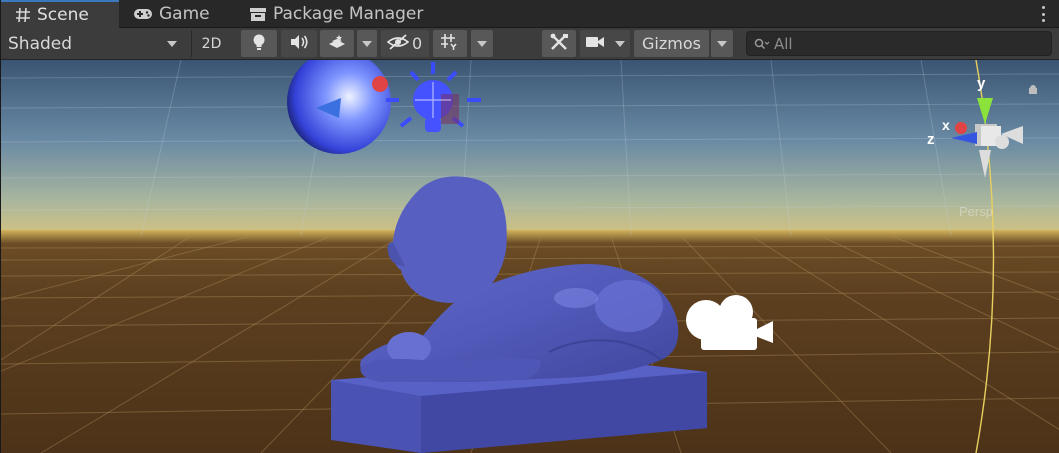  I want to click on gizmos-label: Gizmos, so click(671, 43).